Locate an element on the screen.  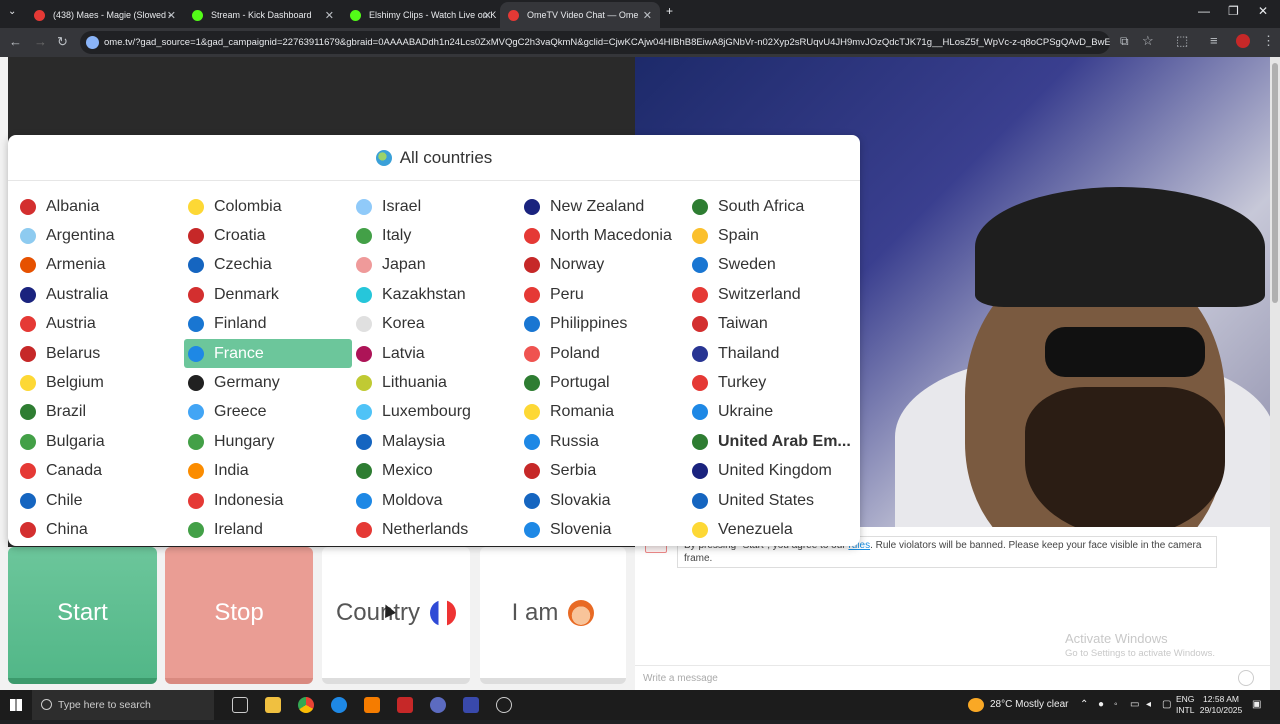
app-icon-red is located at coordinates (405, 705).